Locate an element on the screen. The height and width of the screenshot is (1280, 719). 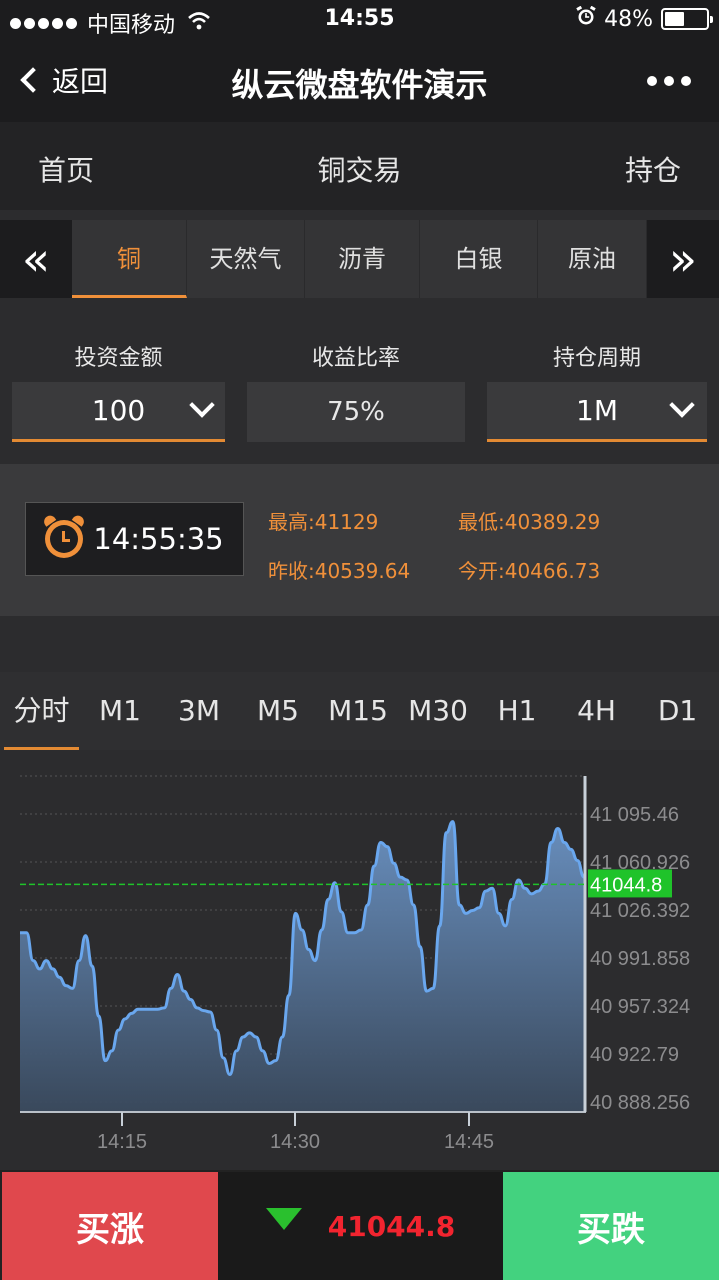
status-right: 48% is located at coordinates (644, 18).